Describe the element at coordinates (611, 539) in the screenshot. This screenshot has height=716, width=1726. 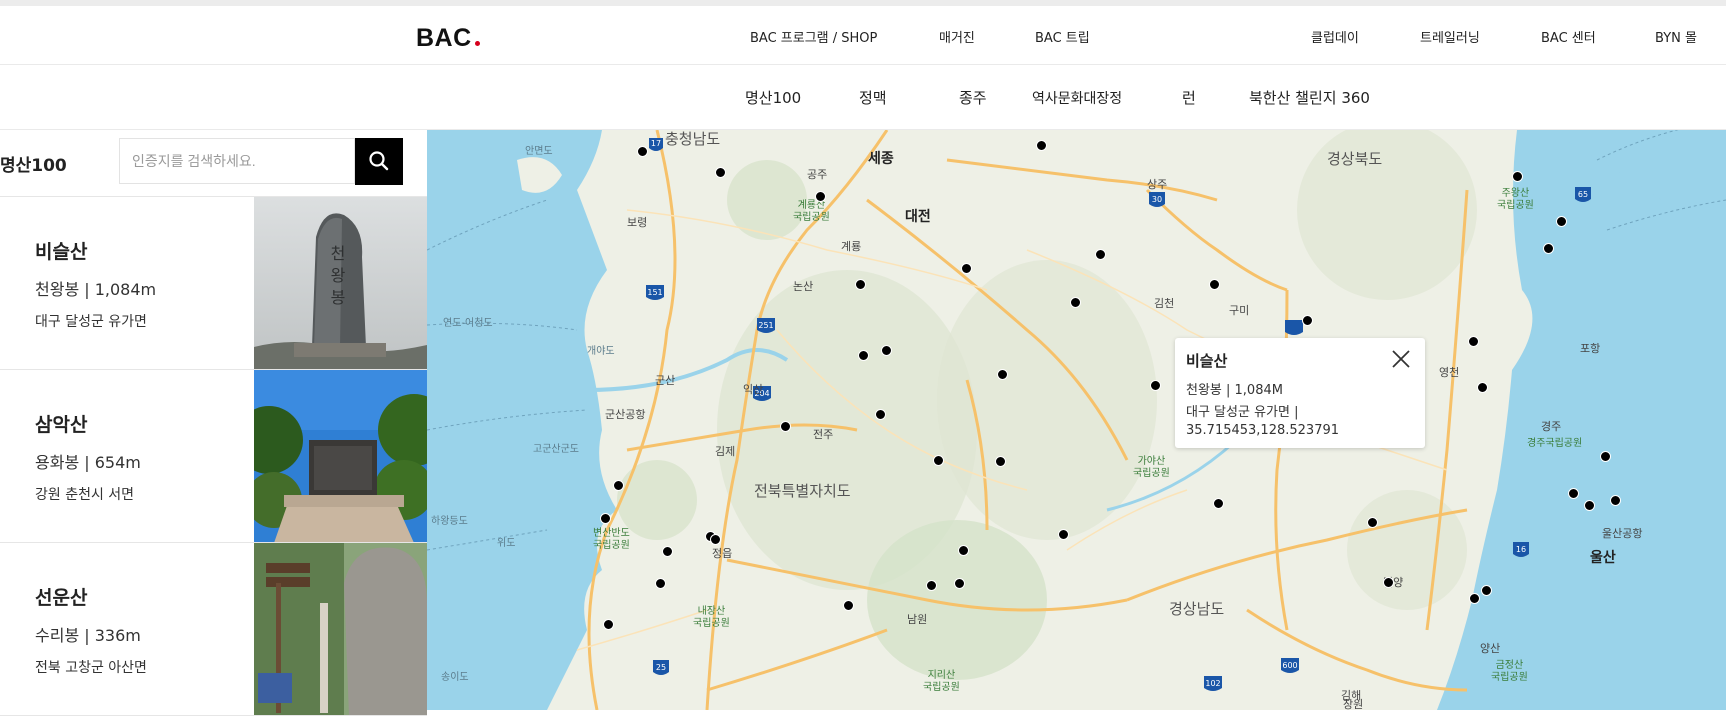
I see `map-label-park-byeonsan: 변산반도 국립공원` at that location.